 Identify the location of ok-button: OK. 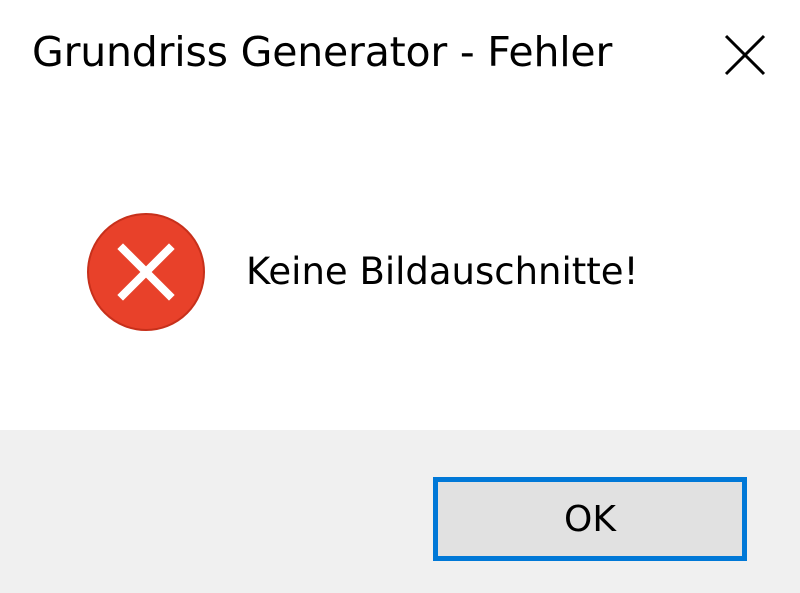
(590, 519).